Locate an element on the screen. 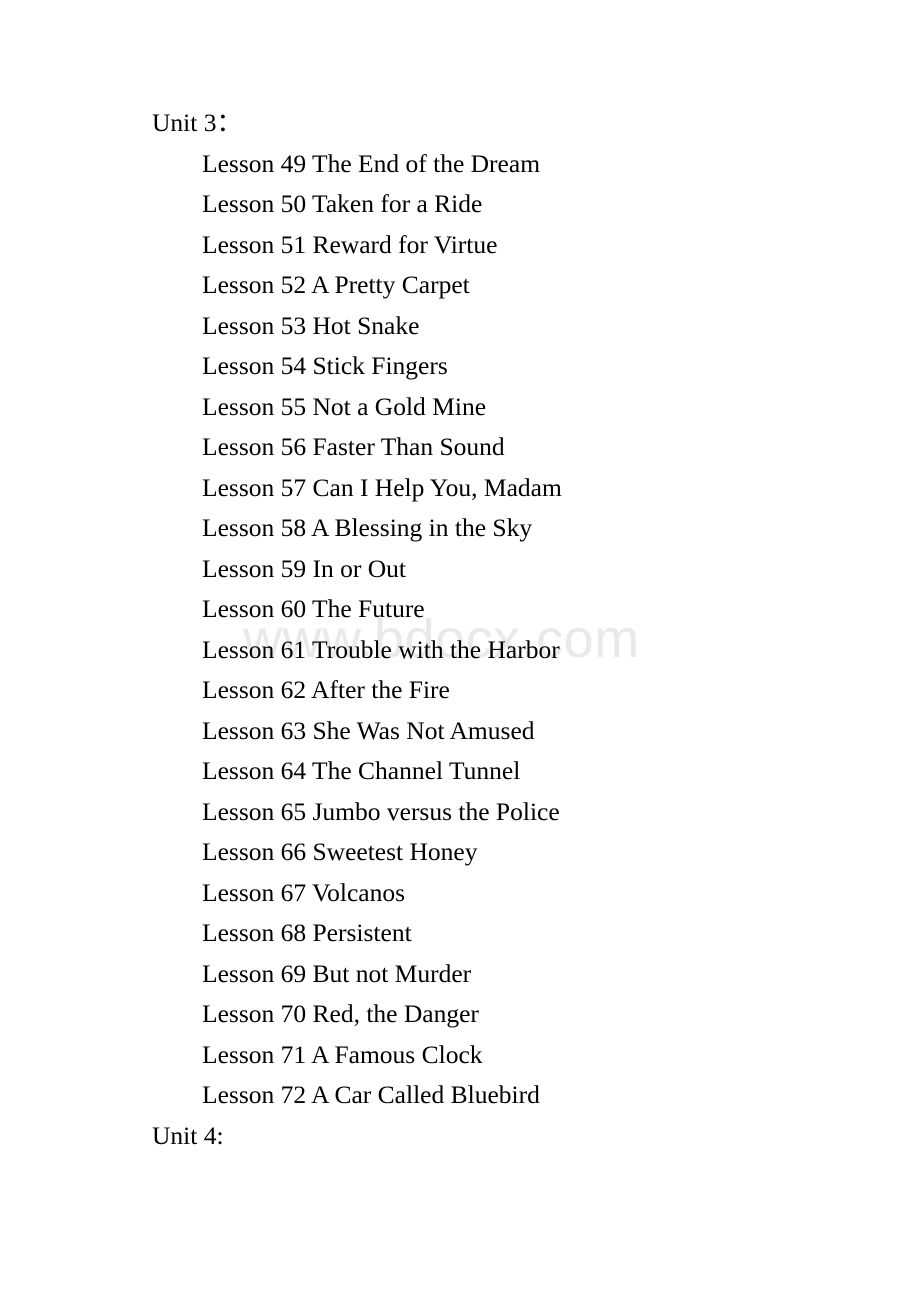  list-item: Lesson 55 Not a Gold Mine is located at coordinates (344, 406).